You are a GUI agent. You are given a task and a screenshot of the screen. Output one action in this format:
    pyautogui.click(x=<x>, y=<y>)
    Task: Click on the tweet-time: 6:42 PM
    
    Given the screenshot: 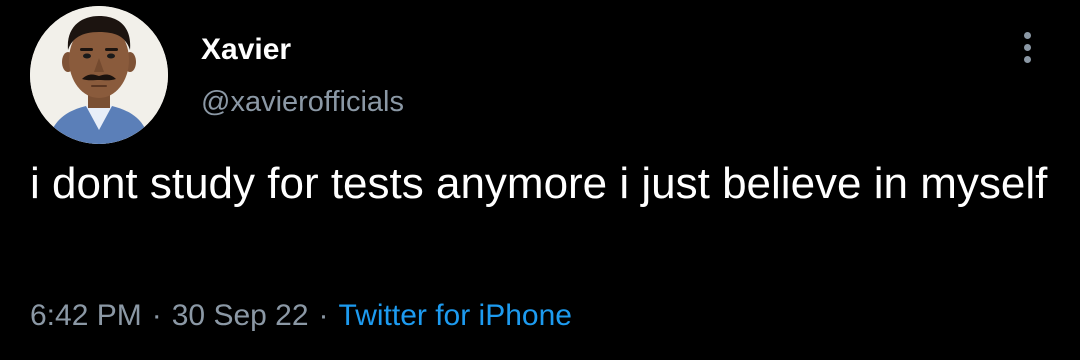 What is the action you would take?
    pyautogui.click(x=86, y=315)
    